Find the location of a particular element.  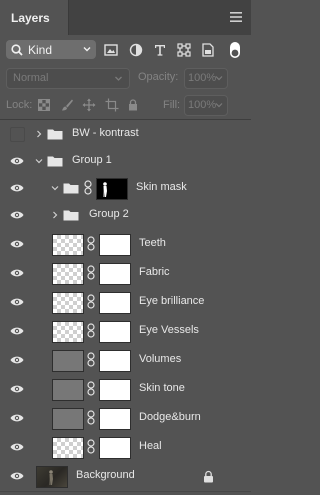

type-filter-icon is located at coordinates (160, 50).